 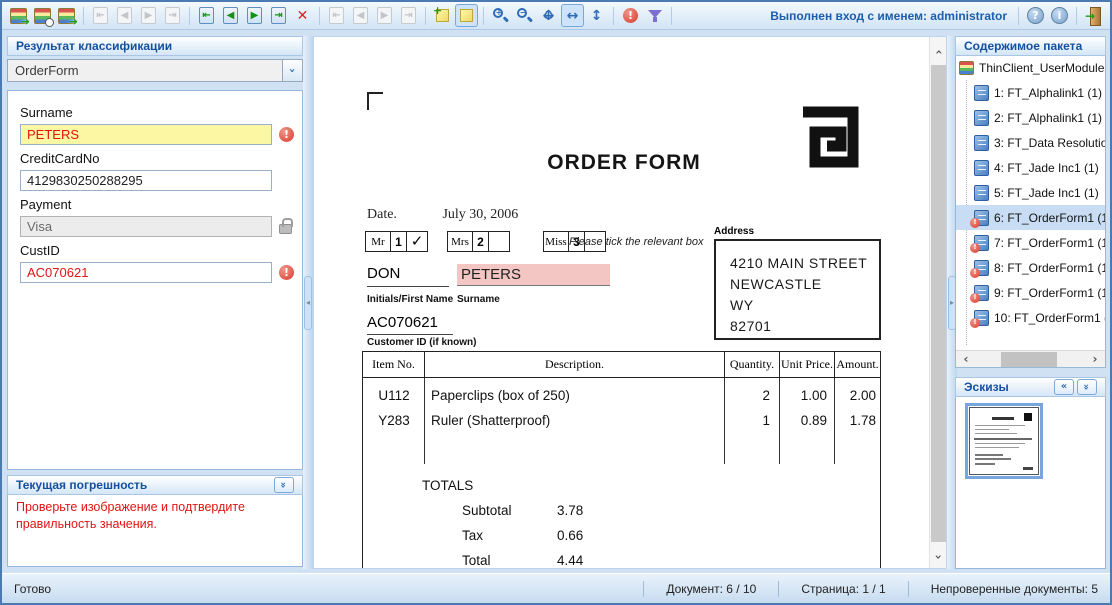 I want to click on show-errors-button: !, so click(x=630, y=15).